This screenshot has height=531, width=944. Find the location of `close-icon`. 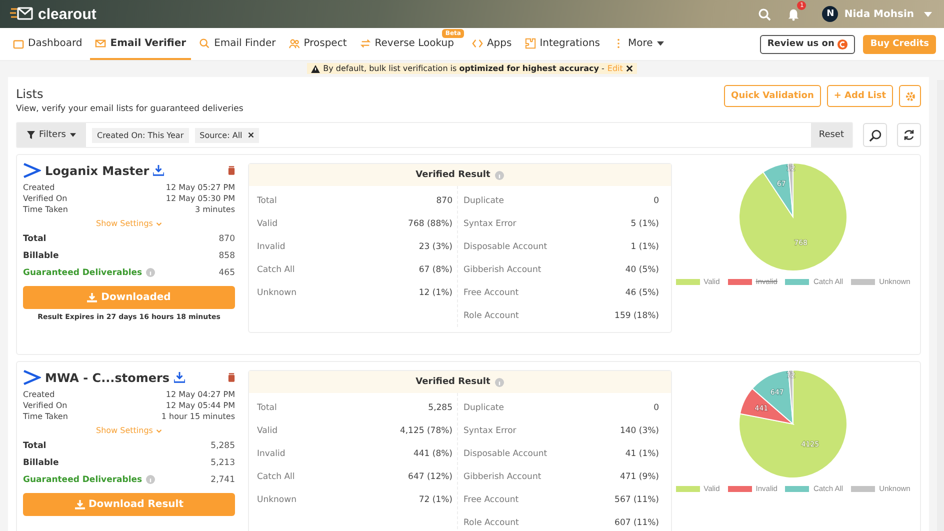

close-icon is located at coordinates (629, 68).